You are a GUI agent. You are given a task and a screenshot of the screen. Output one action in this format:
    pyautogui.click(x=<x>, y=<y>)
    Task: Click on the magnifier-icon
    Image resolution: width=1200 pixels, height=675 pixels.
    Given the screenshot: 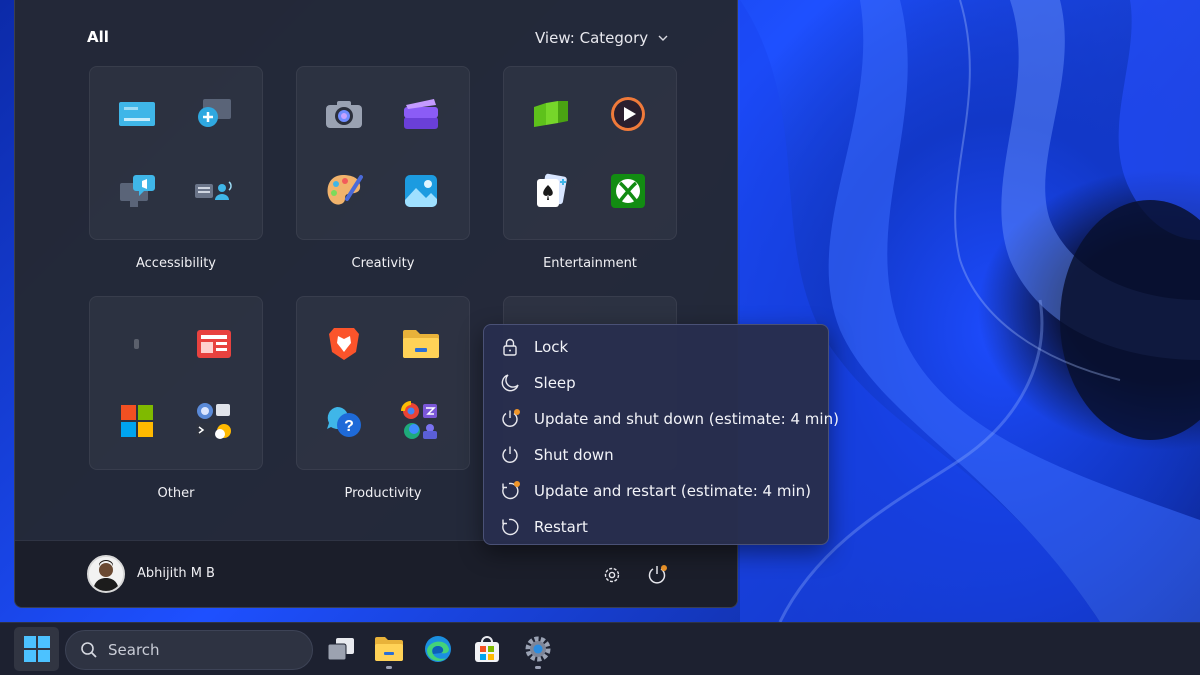 What is the action you would take?
    pyautogui.click(x=214, y=114)
    